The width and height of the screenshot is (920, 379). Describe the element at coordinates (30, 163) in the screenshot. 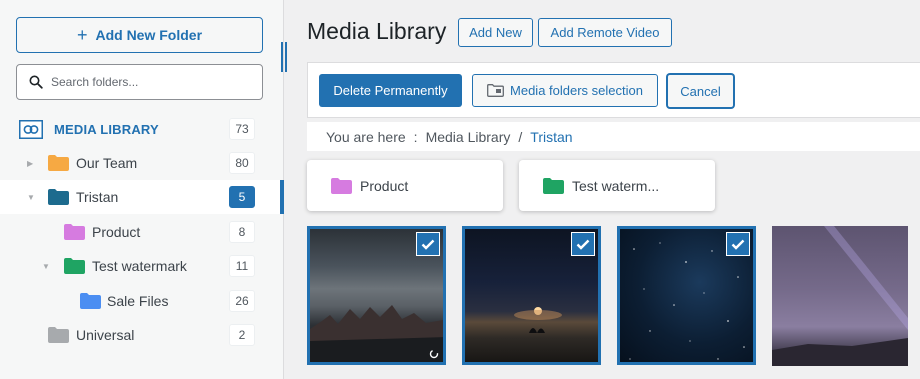

I see `expand-arrow-icon: ▶` at that location.